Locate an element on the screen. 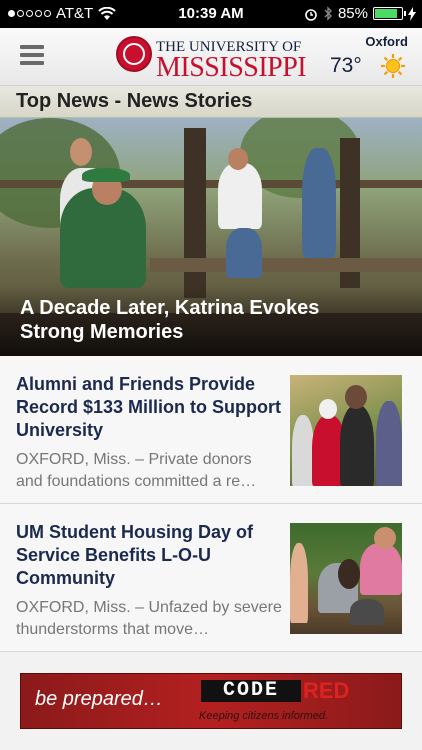 This screenshot has width=422, height=750. section-header: Top News - News Stories is located at coordinates (211, 102).